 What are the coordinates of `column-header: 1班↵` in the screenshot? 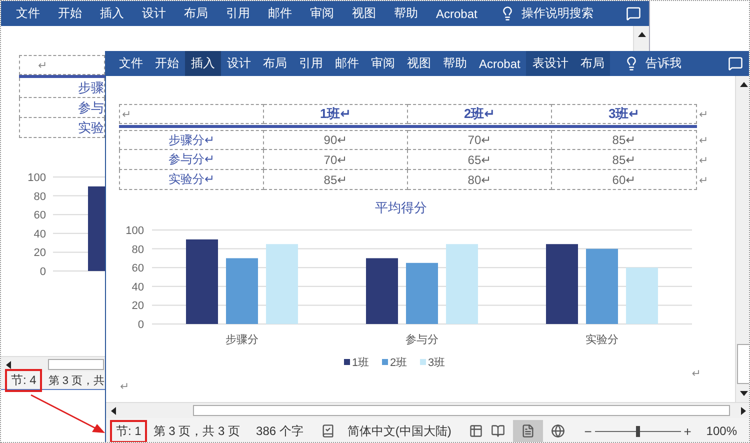 It's located at (336, 114).